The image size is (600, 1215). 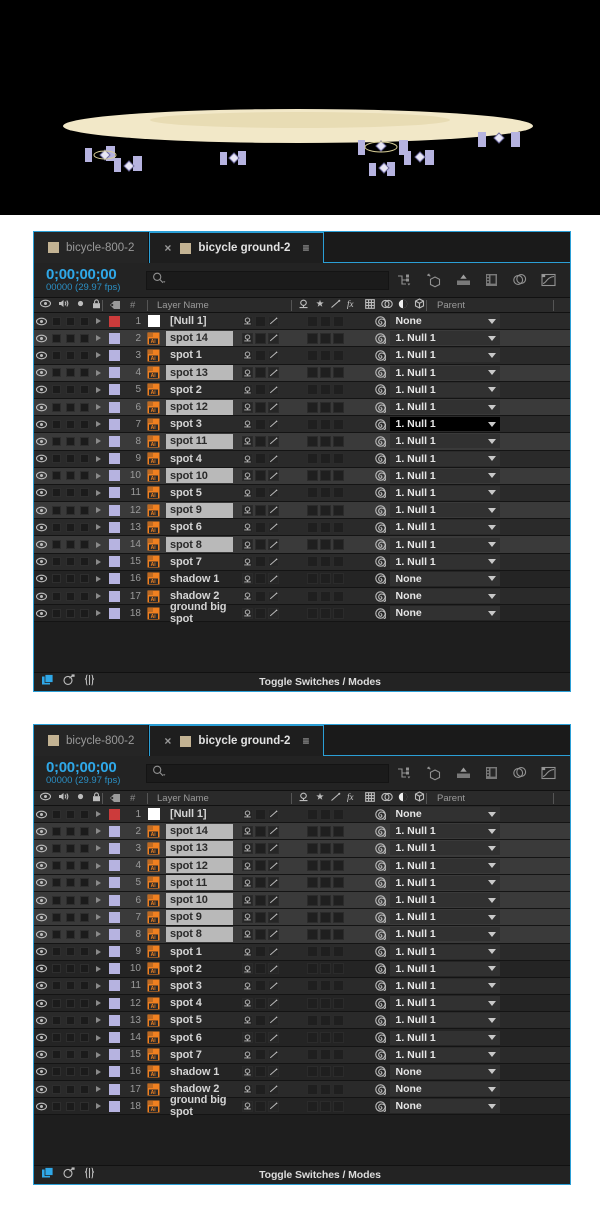 I want to click on table-row: 5 Ai spot 11 1. Null 1, so click(x=302, y=883).